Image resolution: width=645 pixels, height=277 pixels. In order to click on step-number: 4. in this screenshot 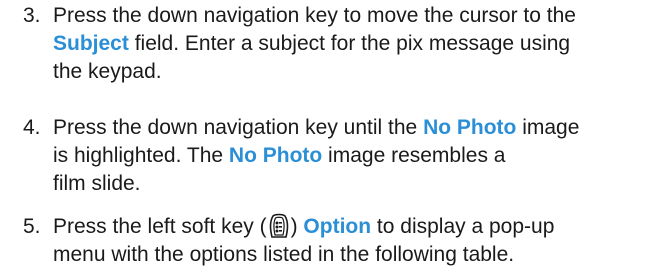, I will do `click(32, 127)`.